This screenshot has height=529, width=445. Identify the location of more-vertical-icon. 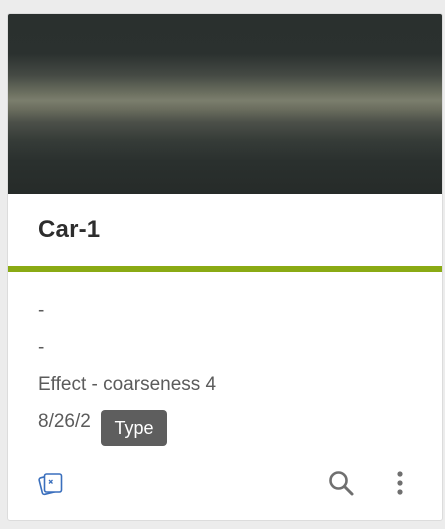
(400, 483).